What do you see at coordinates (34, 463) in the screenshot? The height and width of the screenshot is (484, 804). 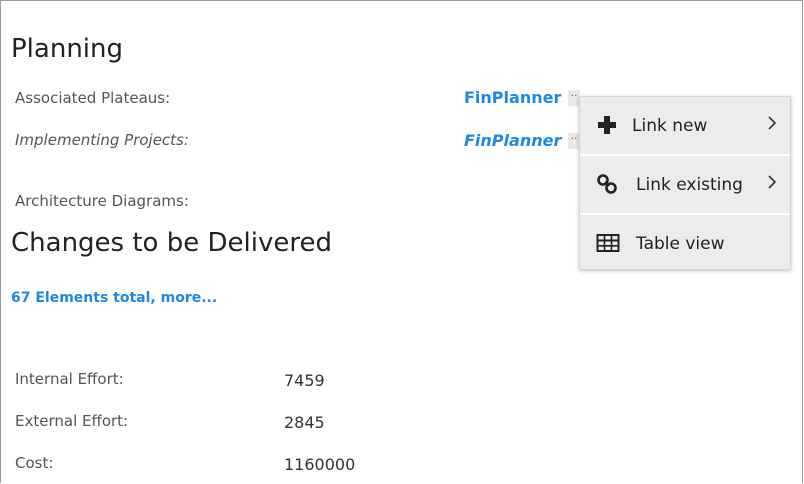 I see `cost-label: Cost:` at bounding box center [34, 463].